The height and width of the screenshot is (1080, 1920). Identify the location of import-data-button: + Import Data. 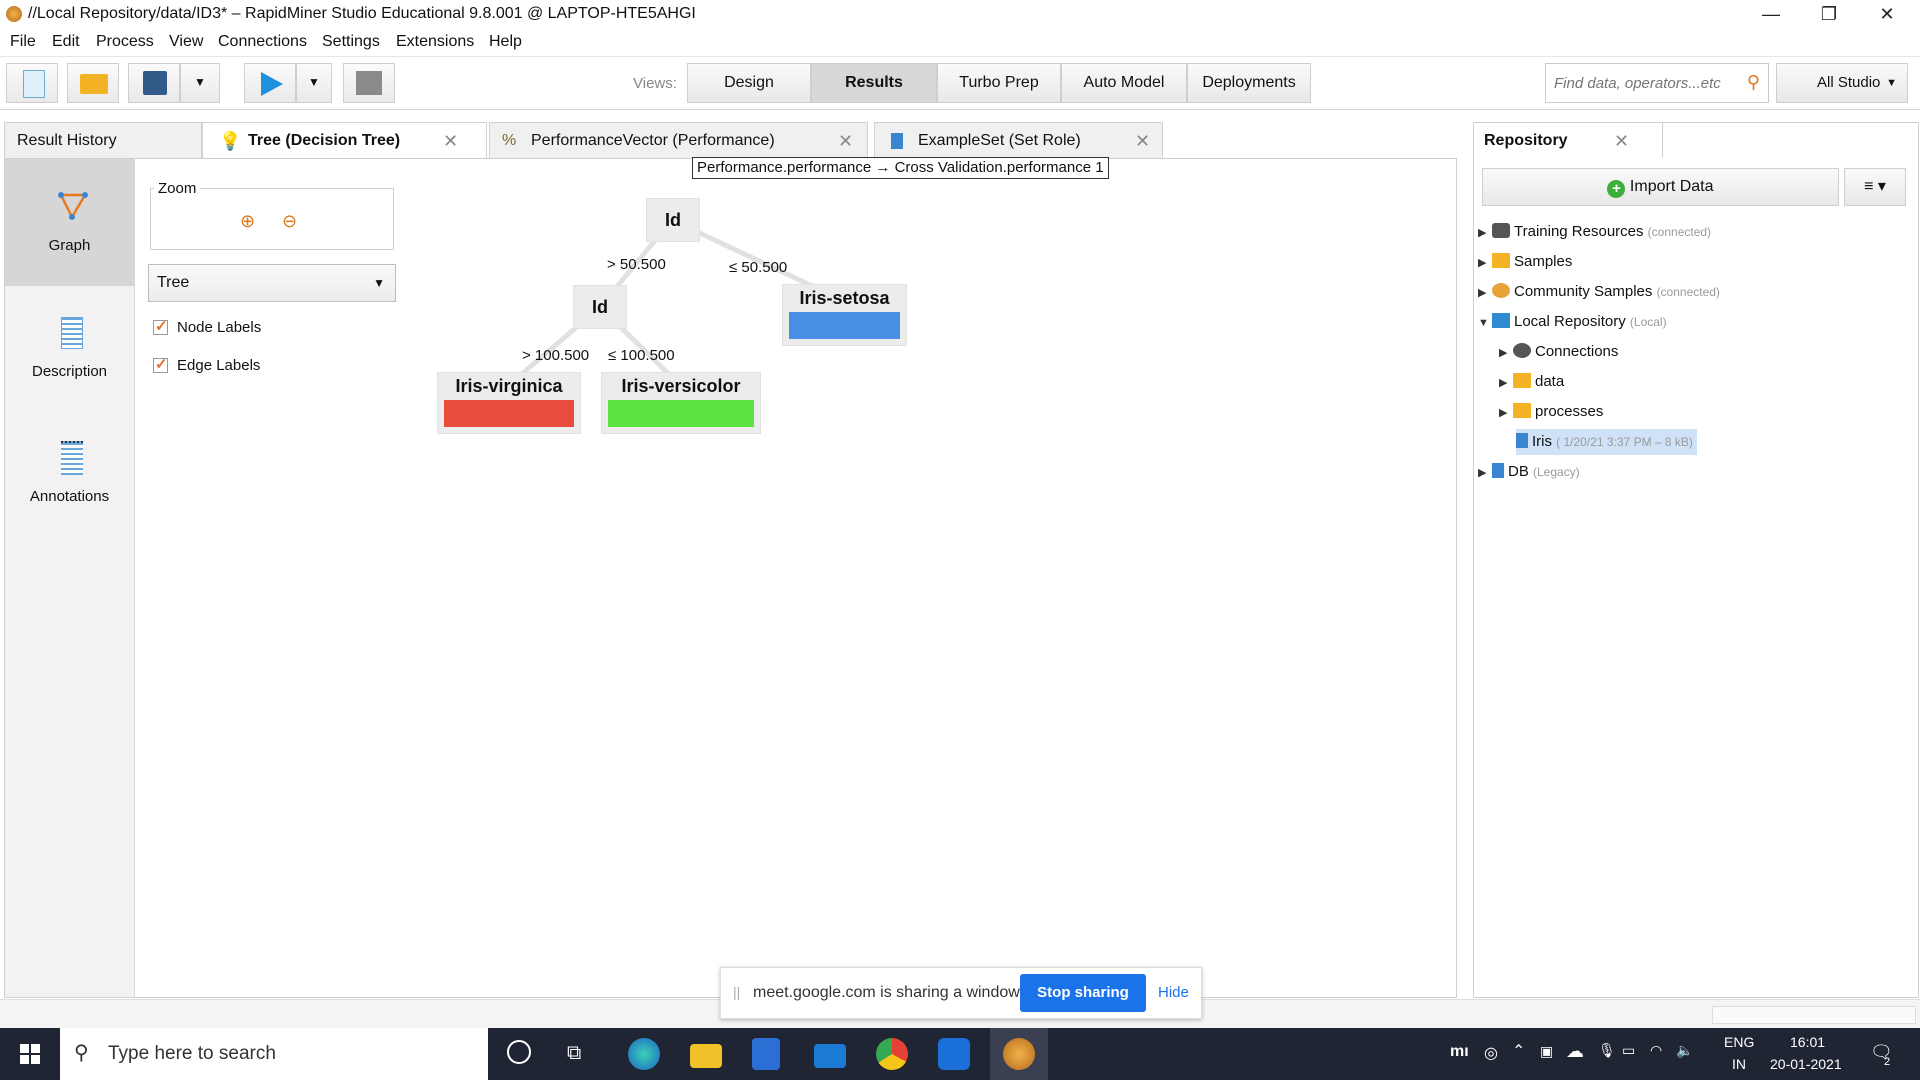
(1660, 187).